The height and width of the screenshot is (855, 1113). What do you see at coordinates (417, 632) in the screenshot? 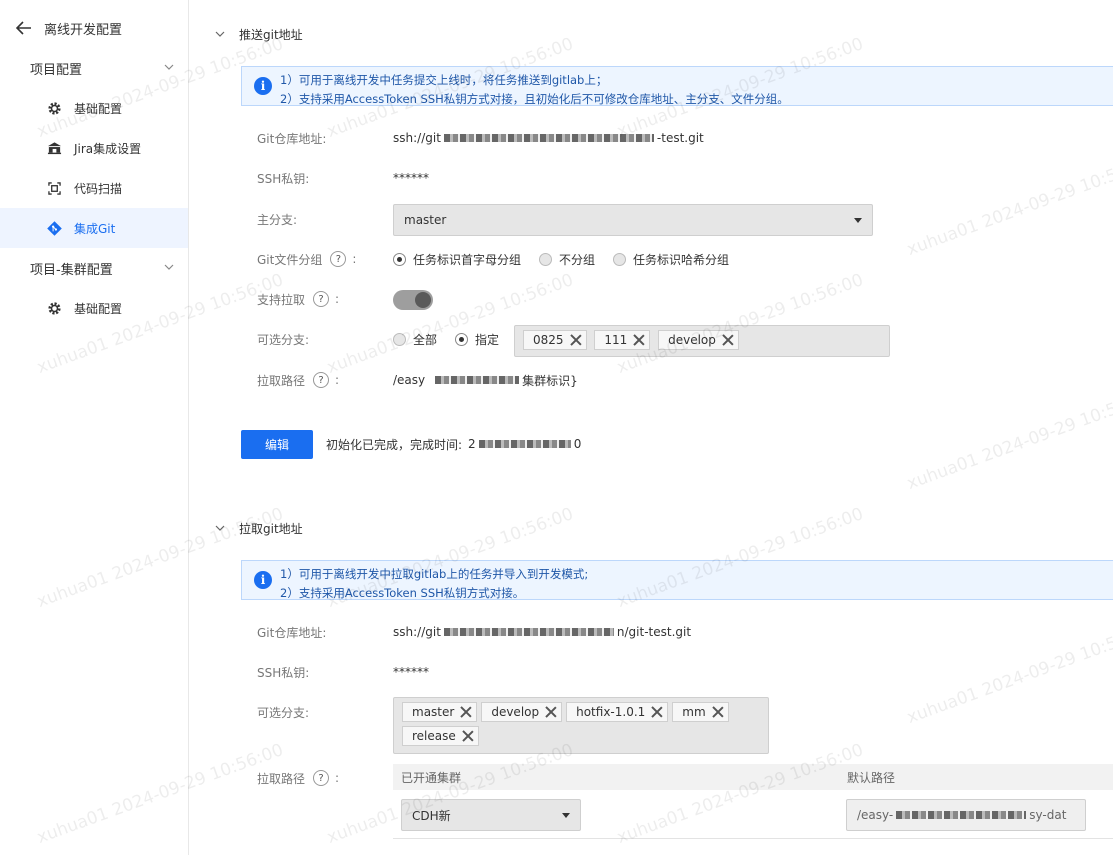
I see `repo-prefix: ssh://git` at bounding box center [417, 632].